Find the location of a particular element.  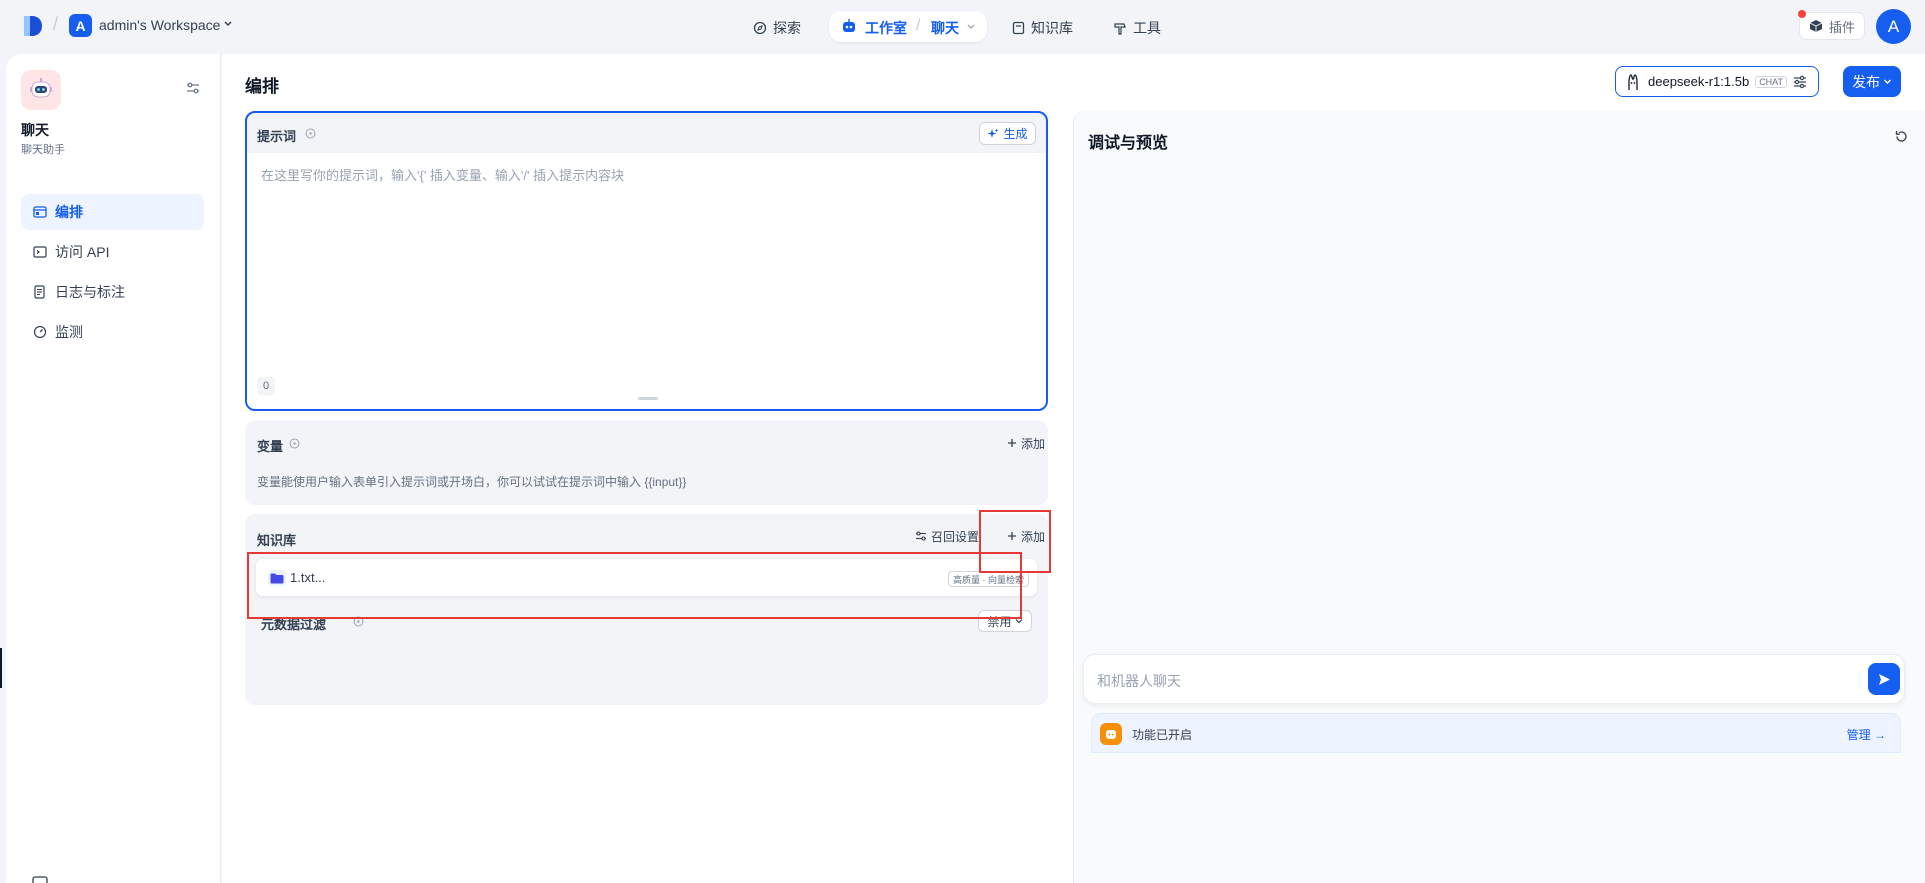

app-name: 聊天 is located at coordinates (35, 130).